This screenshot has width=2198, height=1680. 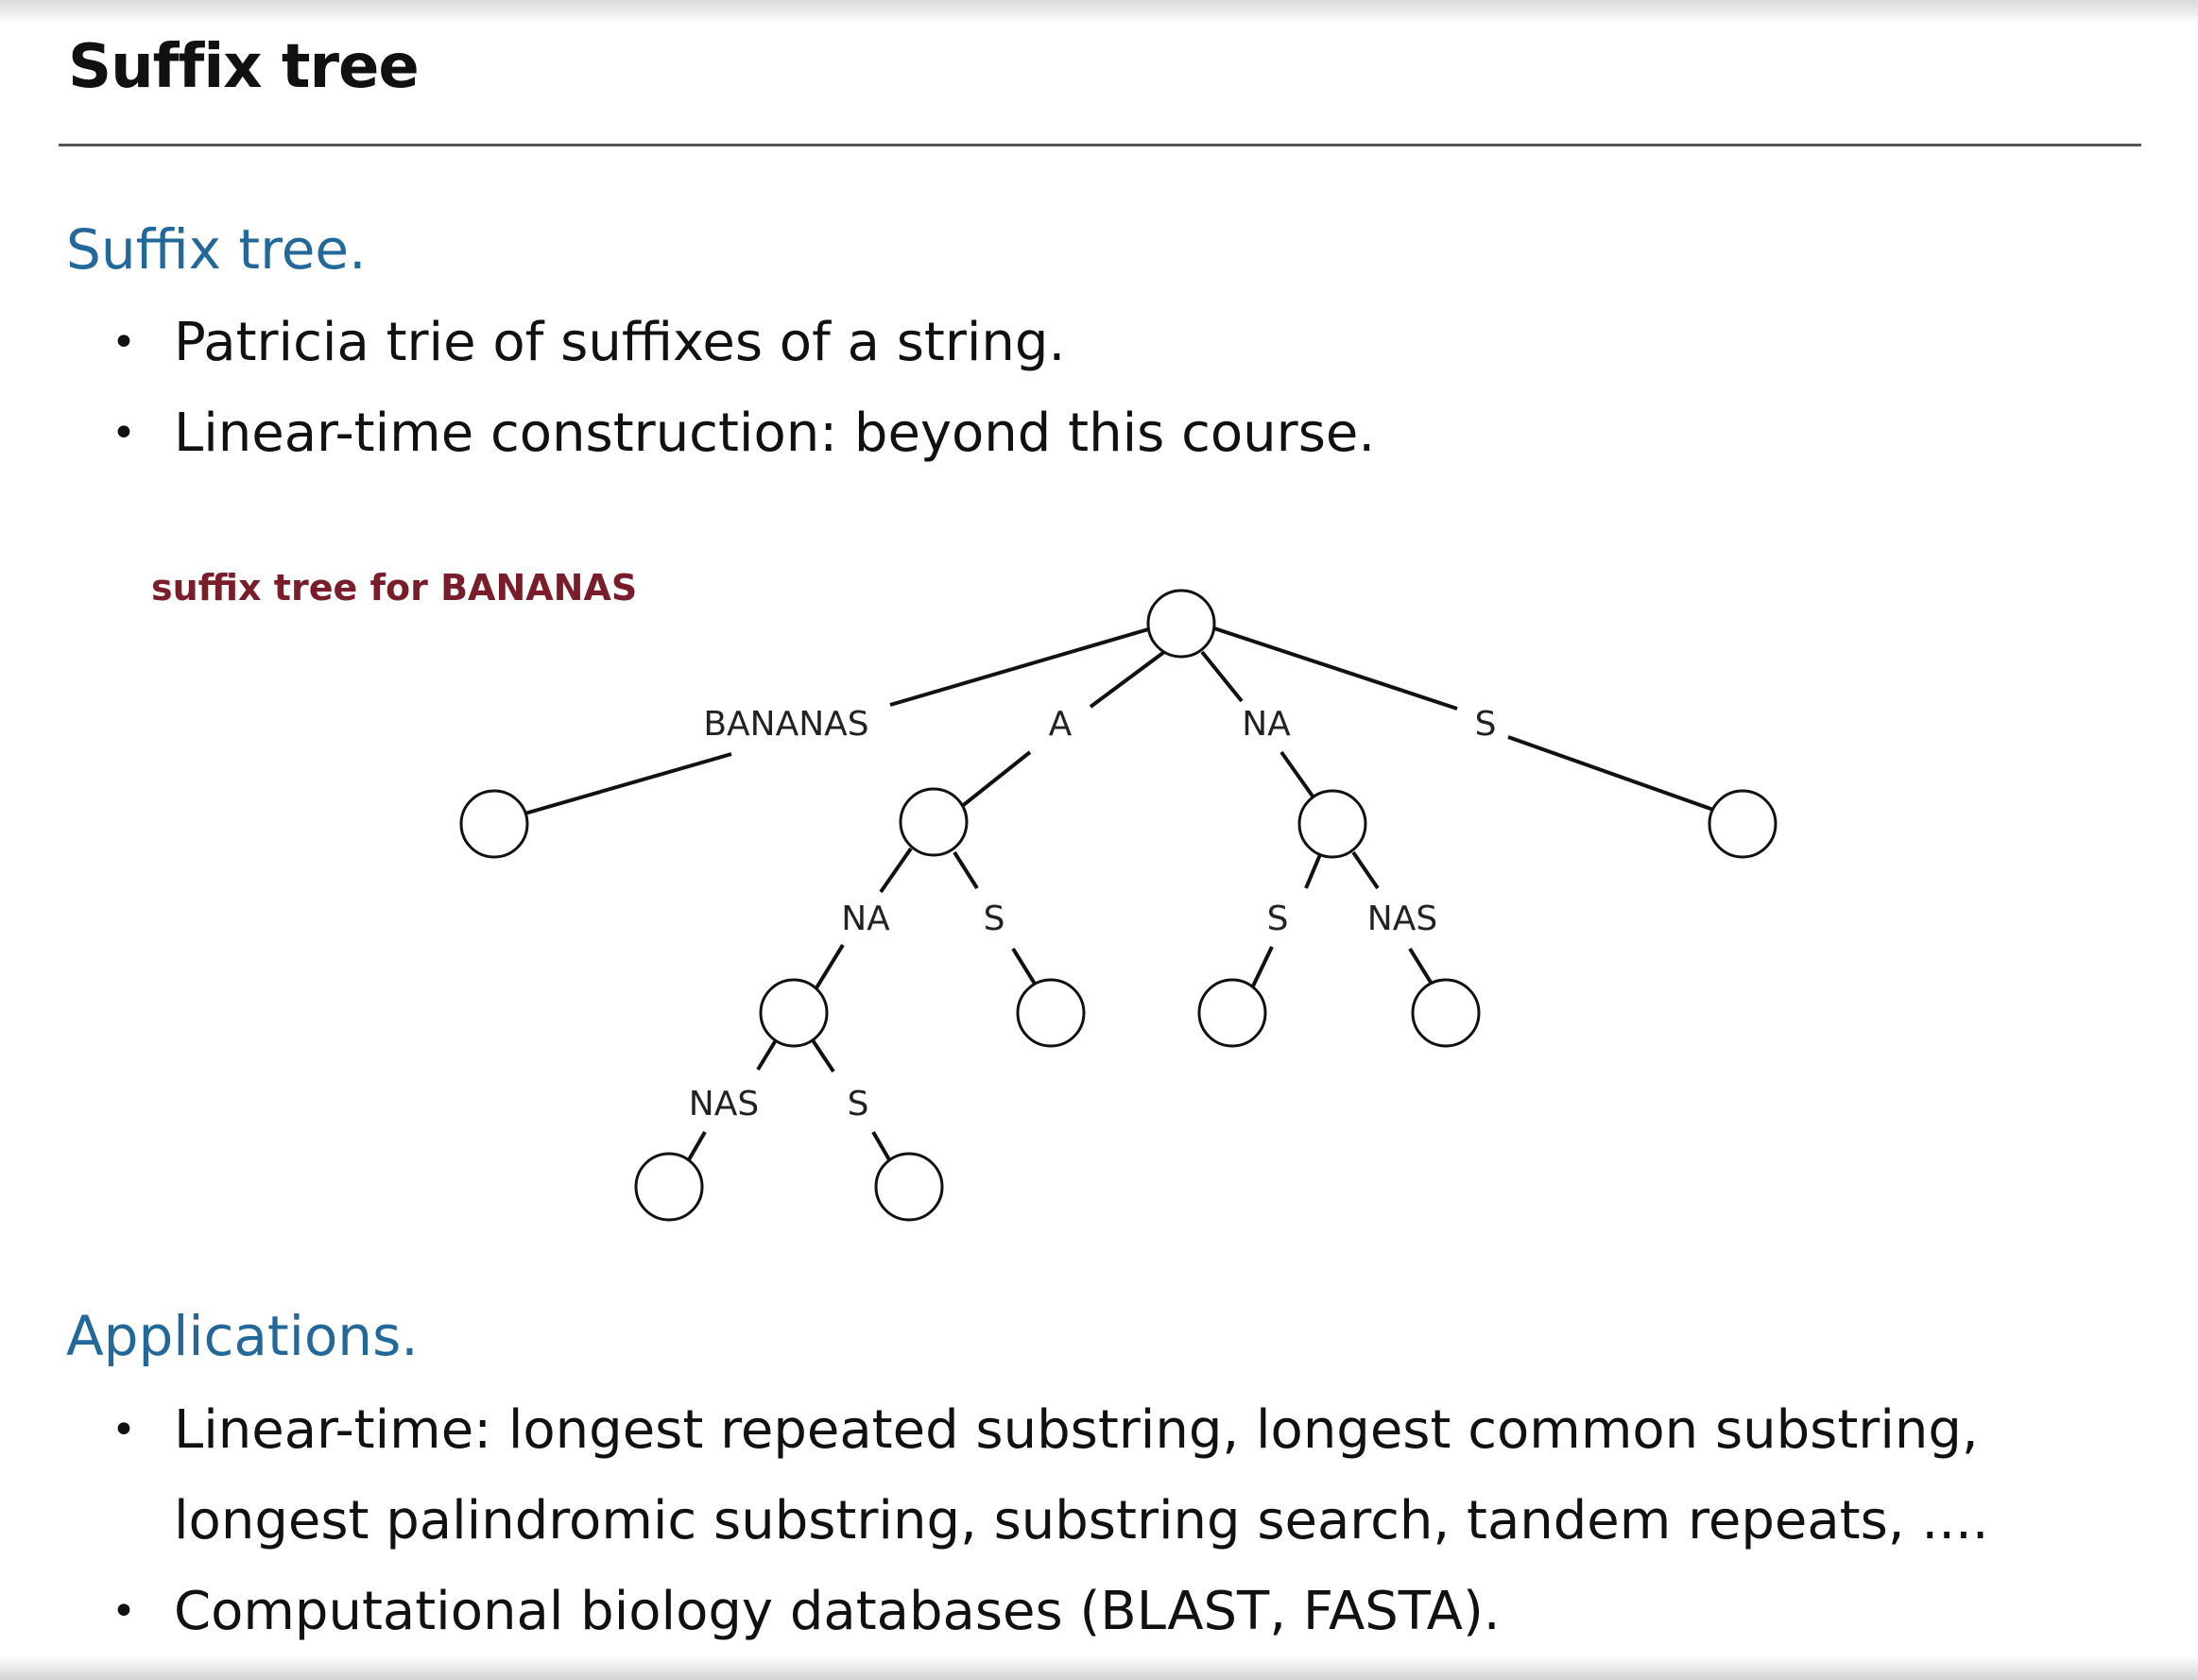 What do you see at coordinates (1742, 824) in the screenshot?
I see `tree-node-s-leaf` at bounding box center [1742, 824].